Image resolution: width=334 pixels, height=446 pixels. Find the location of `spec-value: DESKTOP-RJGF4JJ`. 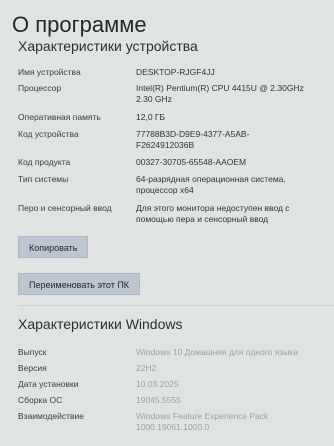

spec-value: DESKTOP-RJGF4JJ is located at coordinates (175, 72).